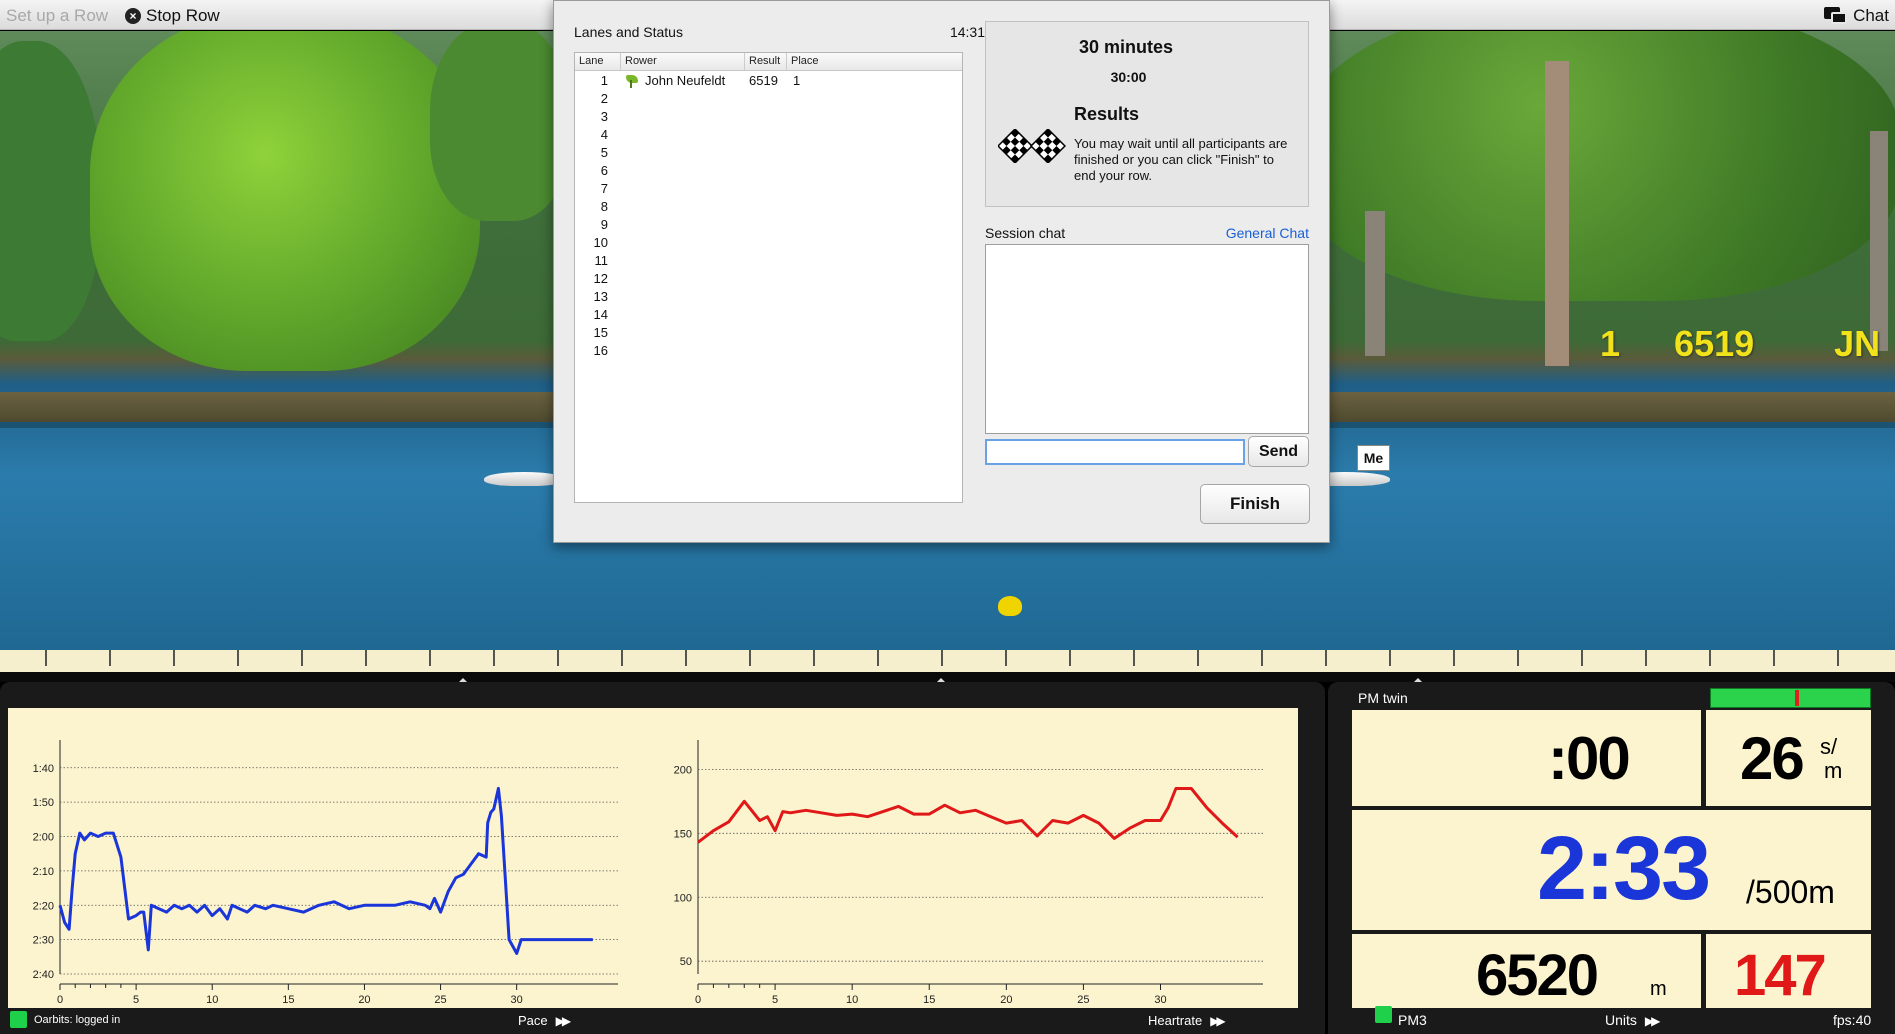  What do you see at coordinates (43, 872) in the screenshot?
I see `y-tick-label: 2:10` at bounding box center [43, 872].